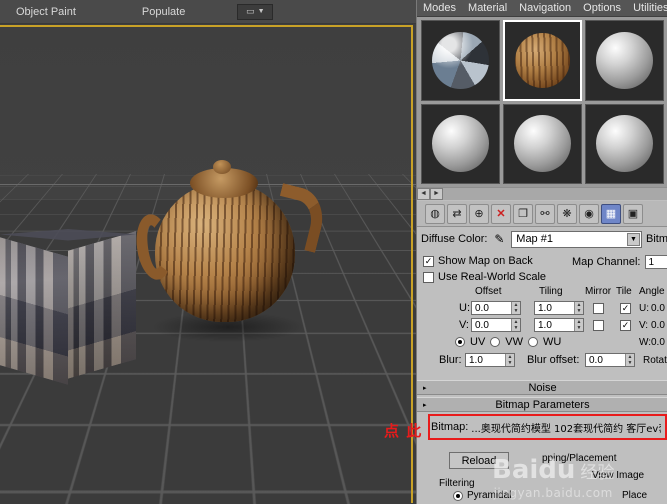  Describe the element at coordinates (479, 460) in the screenshot. I see `reload-button: Reload` at that location.